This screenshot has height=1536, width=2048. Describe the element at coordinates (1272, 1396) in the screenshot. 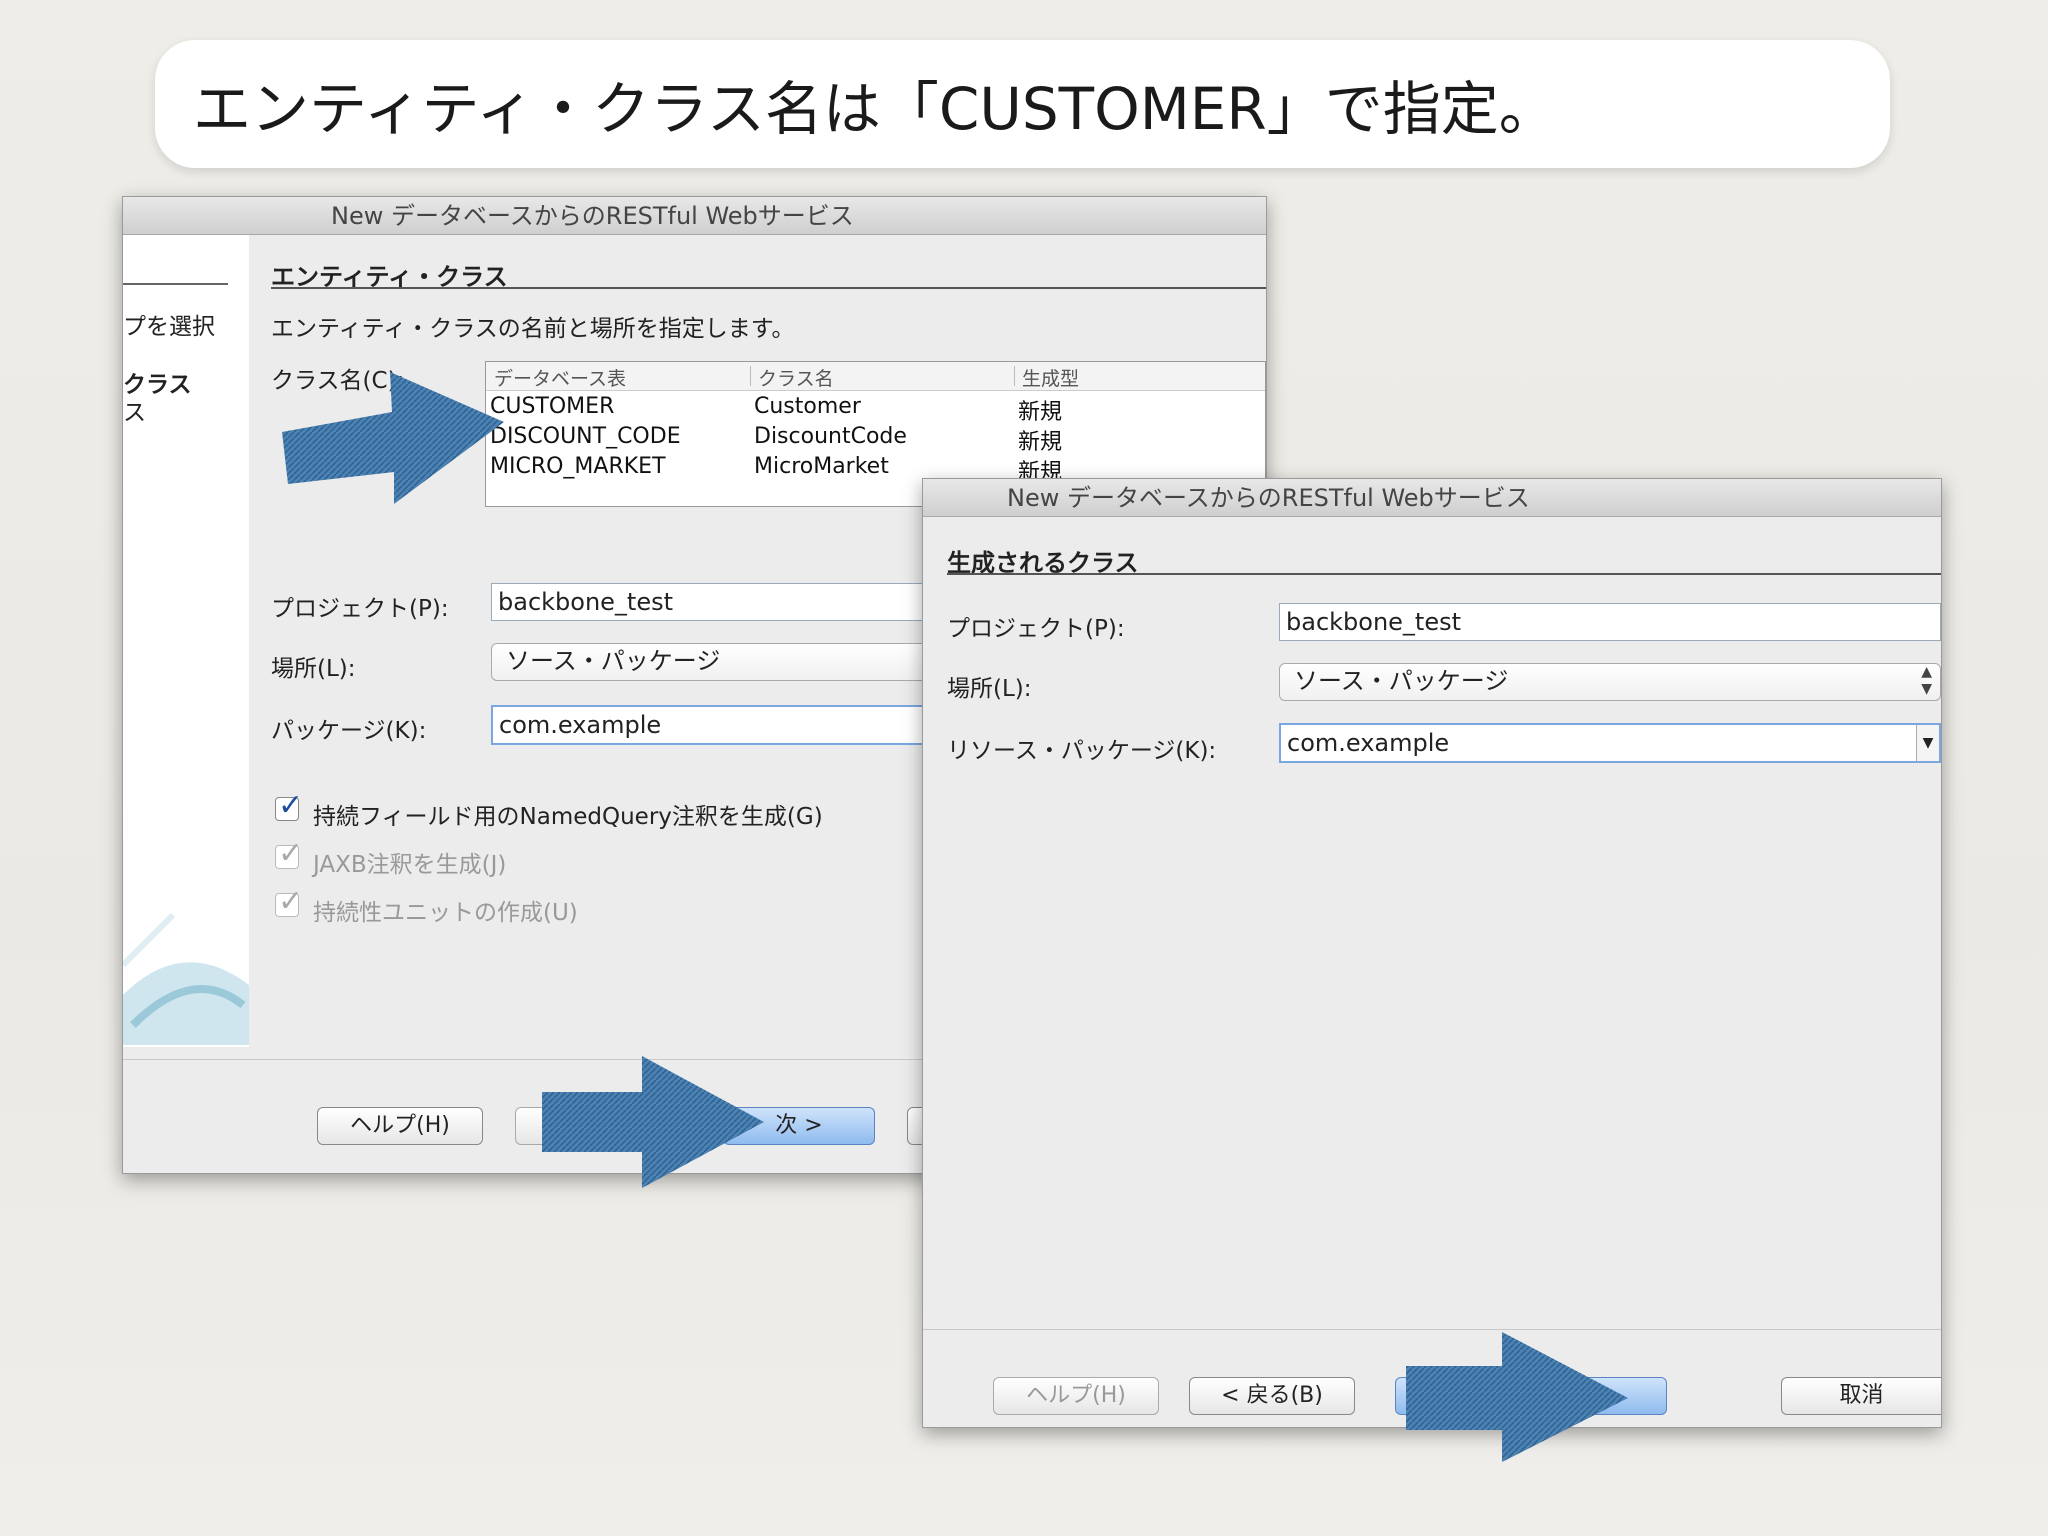

I see `back-button: < 戻る(B)` at that location.